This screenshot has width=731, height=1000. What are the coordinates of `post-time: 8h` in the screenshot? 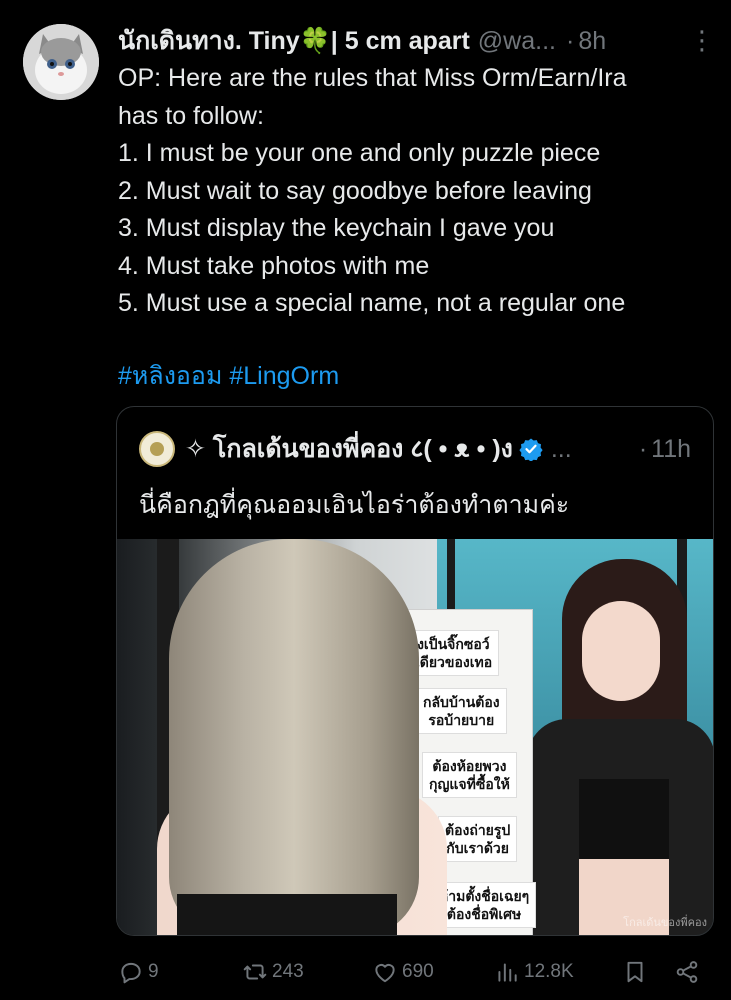 It's located at (592, 41).